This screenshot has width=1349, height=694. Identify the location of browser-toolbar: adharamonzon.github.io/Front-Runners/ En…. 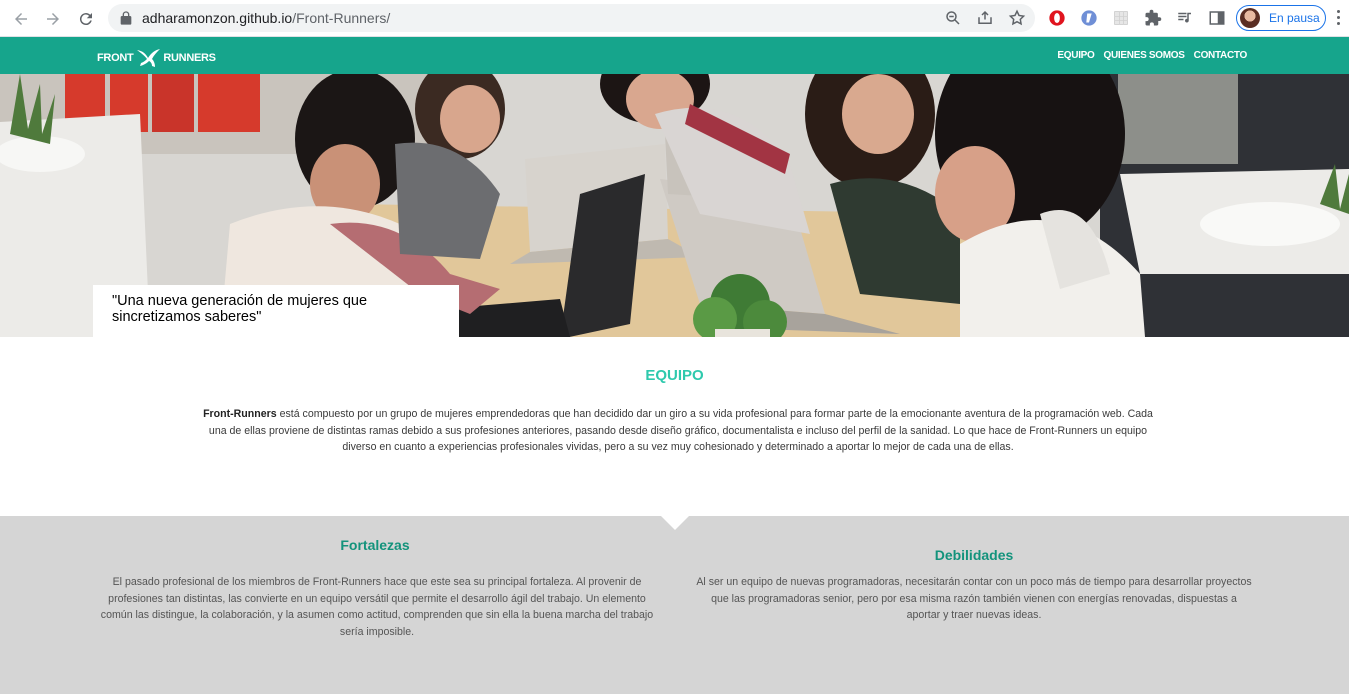
(674, 18).